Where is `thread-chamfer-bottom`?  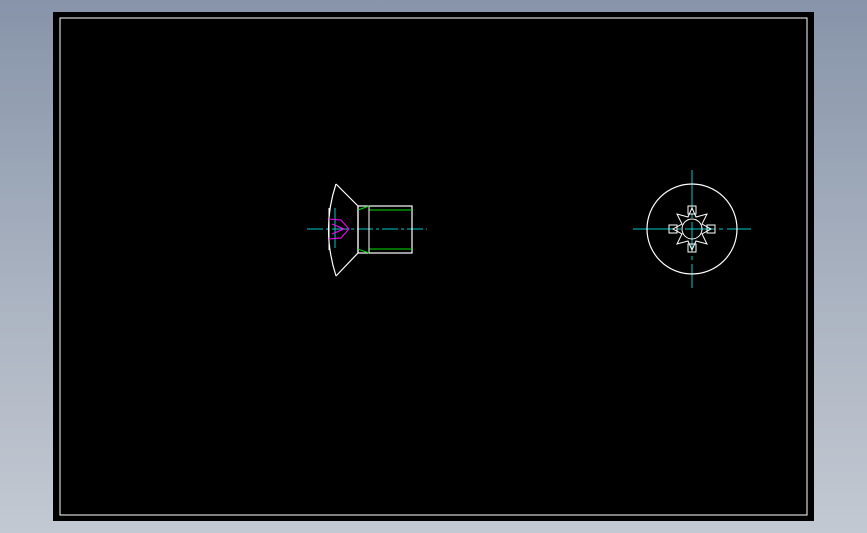
thread-chamfer-bottom is located at coordinates (363, 251).